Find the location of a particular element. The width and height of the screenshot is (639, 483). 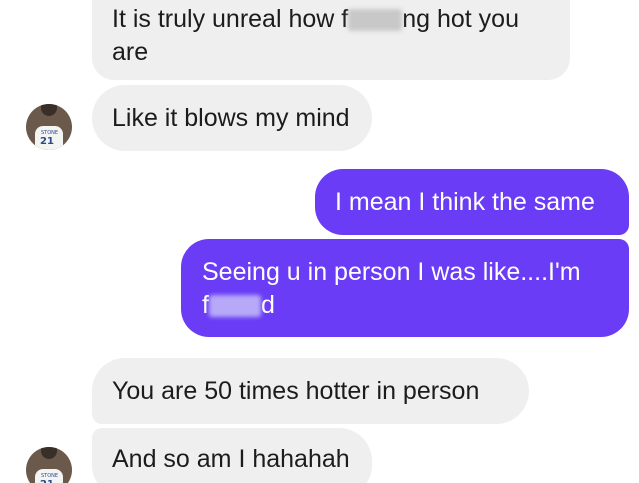

message-text: Seeing u in person I was like....I'm is located at coordinates (391, 272).